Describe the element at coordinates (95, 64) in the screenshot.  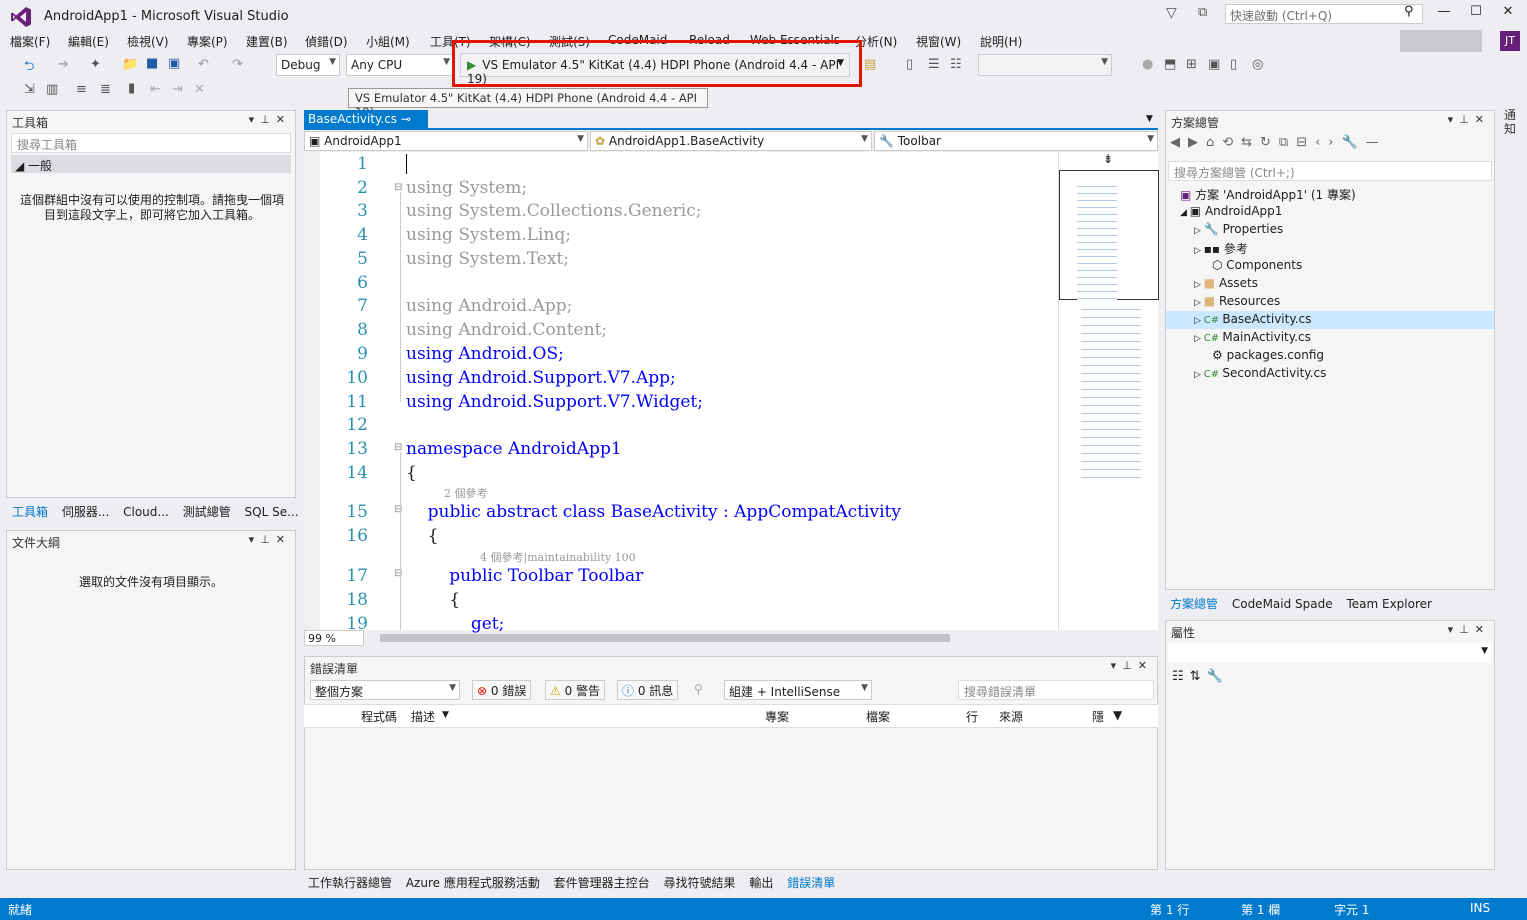
I see `new-project-icon: ✦` at that location.